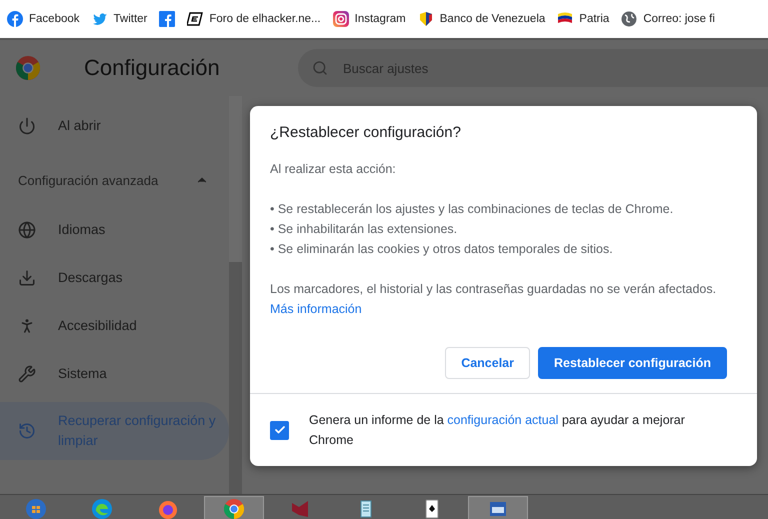 This screenshot has width=768, height=519. What do you see at coordinates (114, 230) in the screenshot?
I see `sidebar-item: Idiomas` at bounding box center [114, 230].